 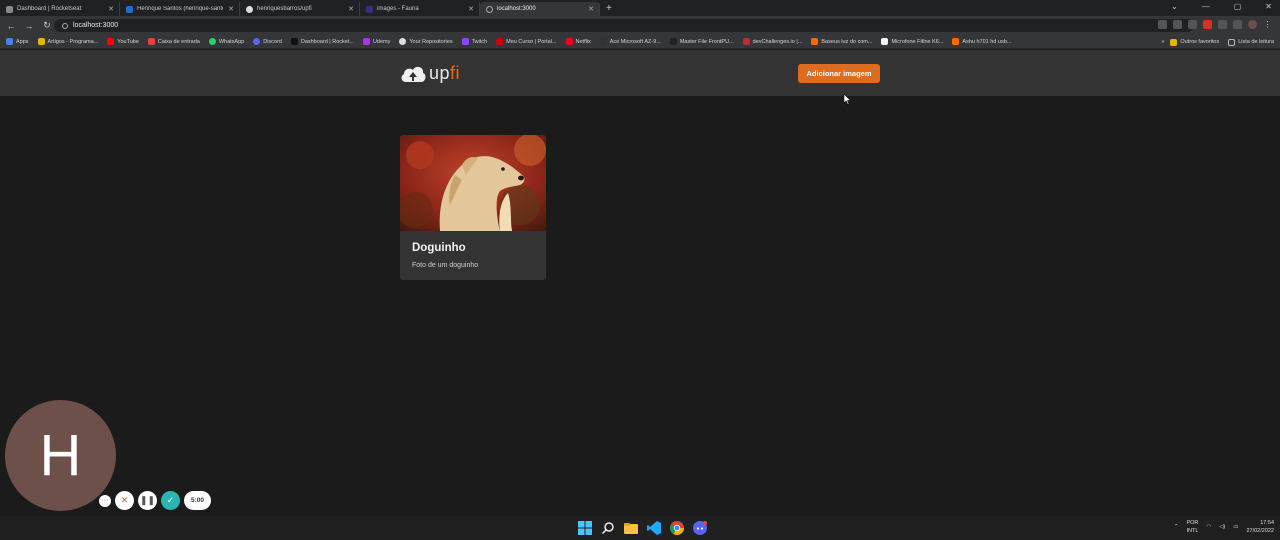 What do you see at coordinates (848, 99) in the screenshot?
I see `mouse-cursor-icon` at bounding box center [848, 99].